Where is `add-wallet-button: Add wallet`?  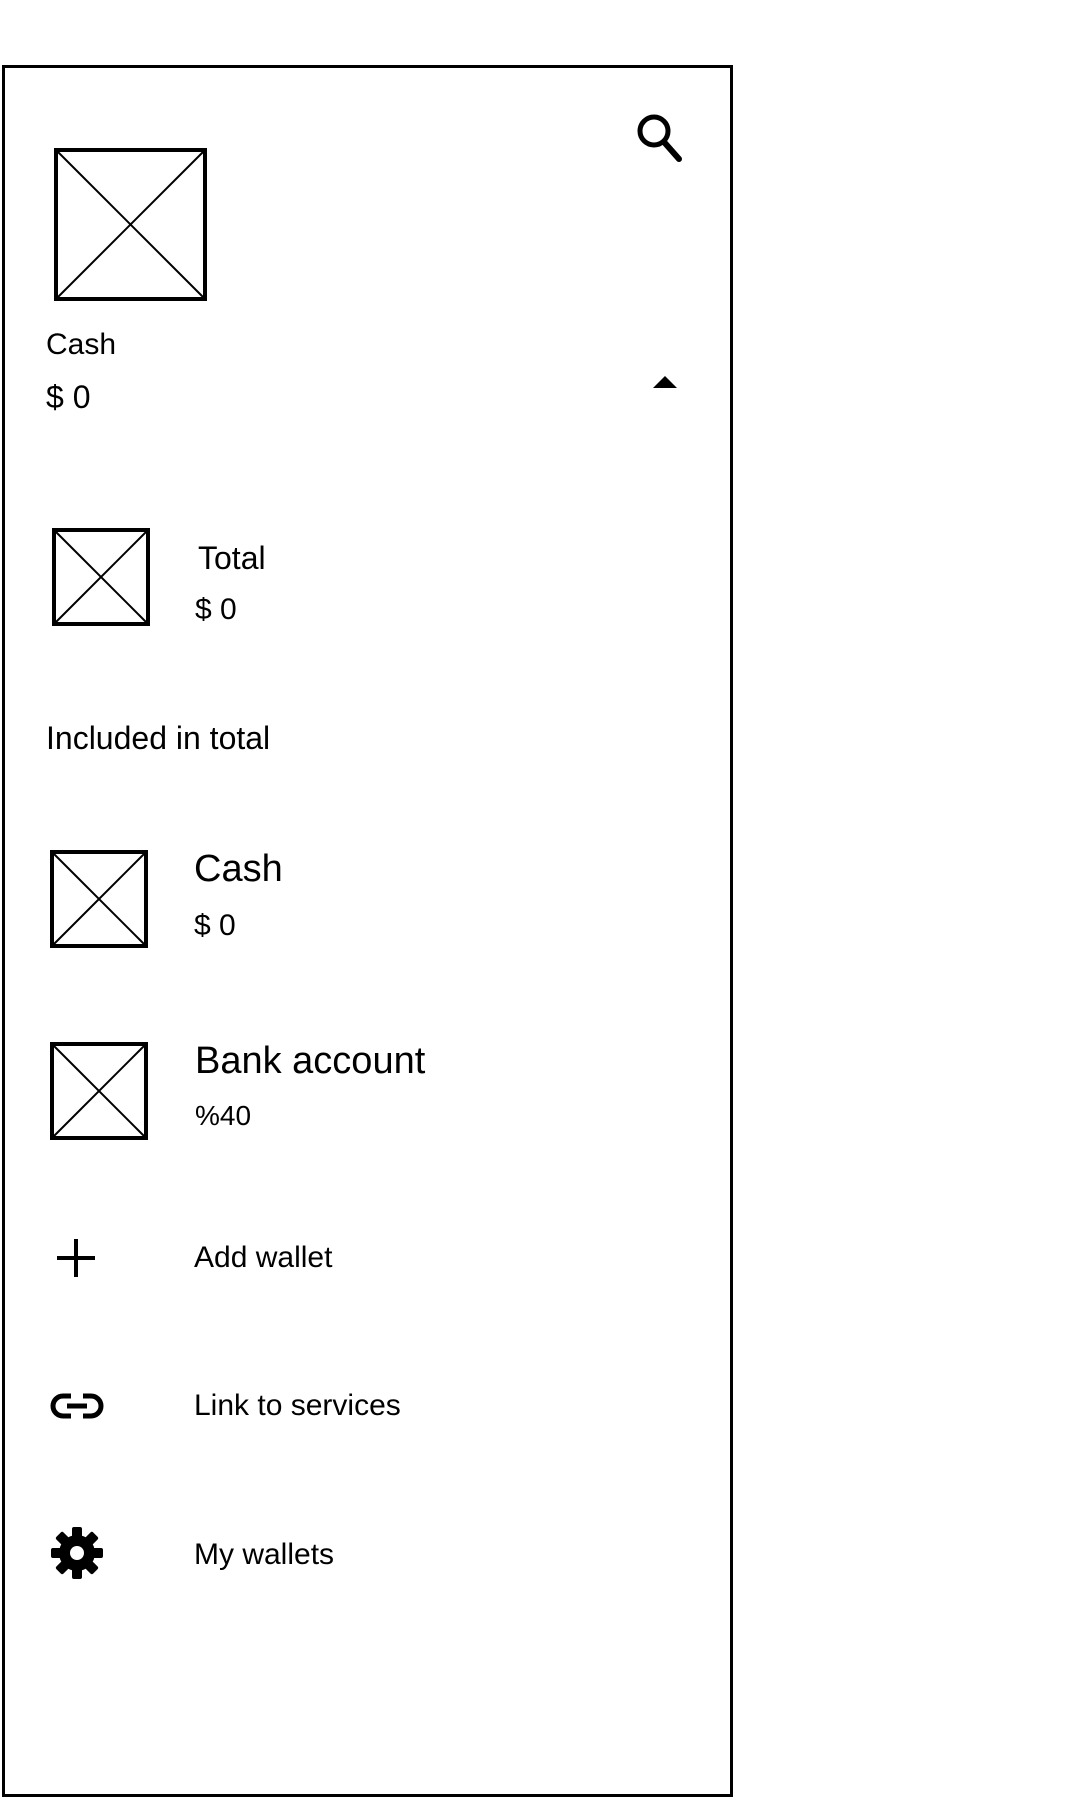 add-wallet-button: Add wallet is located at coordinates (367, 1268).